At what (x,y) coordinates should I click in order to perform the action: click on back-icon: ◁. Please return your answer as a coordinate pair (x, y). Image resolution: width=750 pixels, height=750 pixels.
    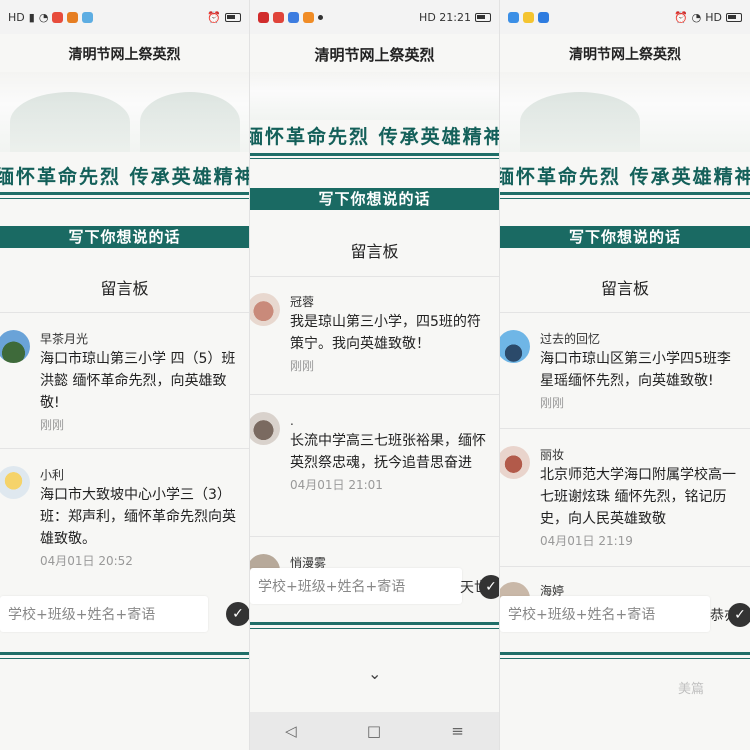
    Looking at the image, I should click on (291, 731).